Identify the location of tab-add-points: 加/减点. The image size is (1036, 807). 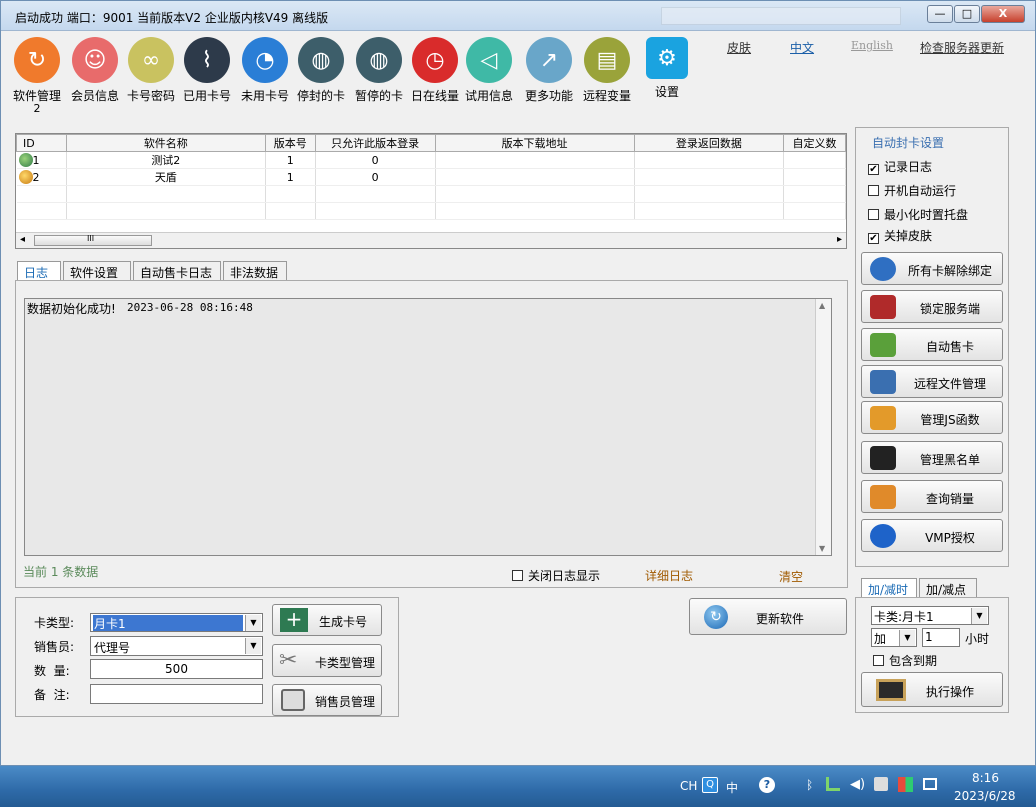
(948, 588).